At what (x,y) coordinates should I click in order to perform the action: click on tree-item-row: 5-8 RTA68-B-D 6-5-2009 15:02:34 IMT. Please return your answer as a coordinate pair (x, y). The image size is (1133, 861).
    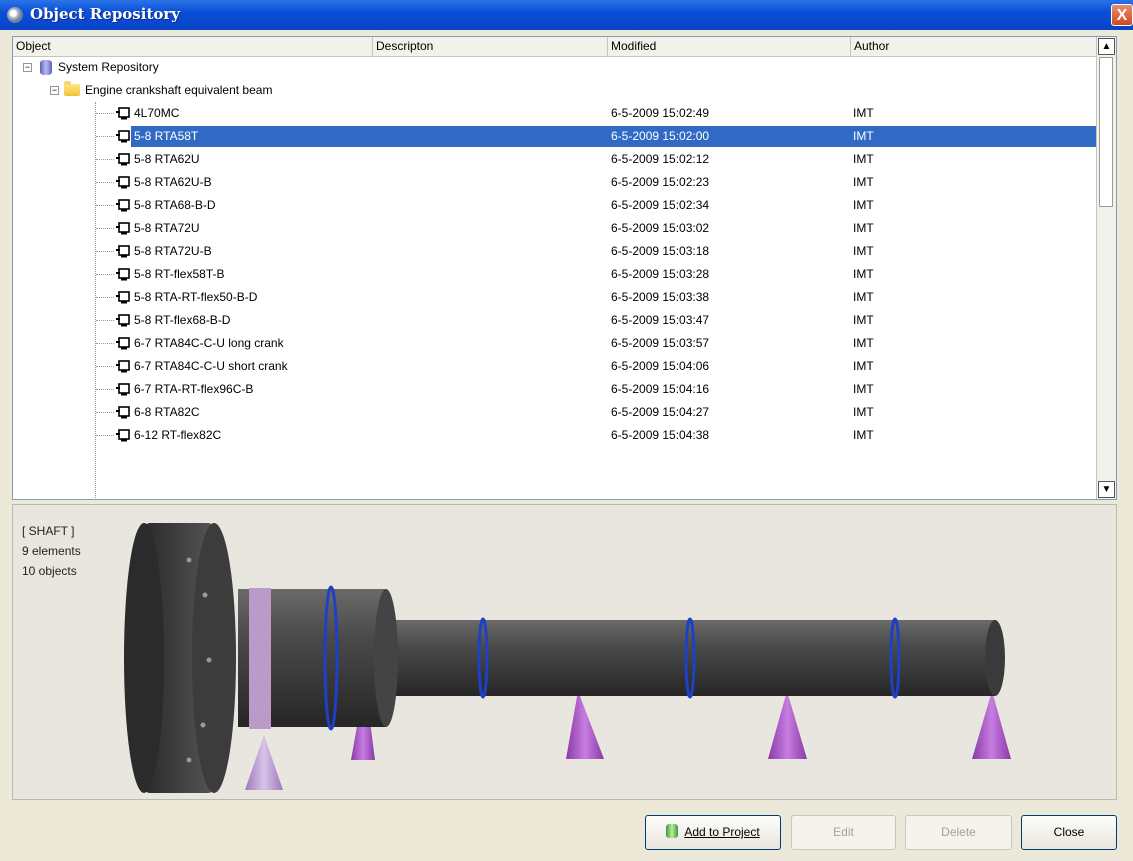
    Looking at the image, I should click on (555, 205).